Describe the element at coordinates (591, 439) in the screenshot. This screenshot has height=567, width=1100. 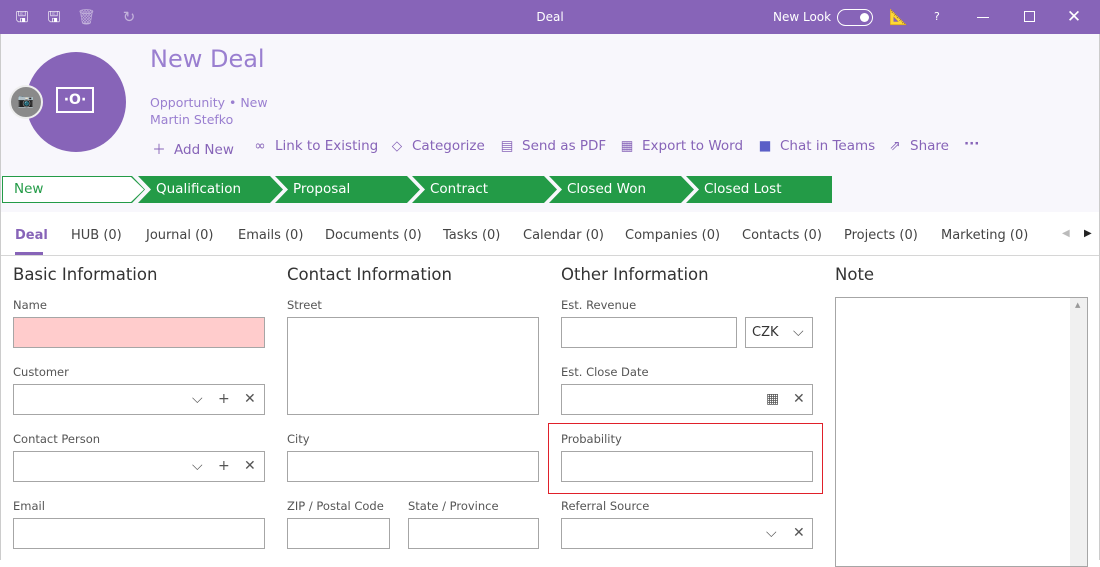
I see `probability-label: Probability` at that location.